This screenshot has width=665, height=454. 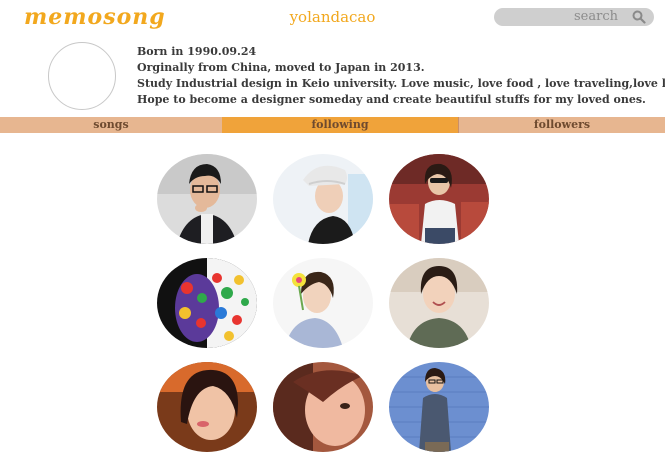 I want to click on search-bar: search, so click(x=574, y=17).